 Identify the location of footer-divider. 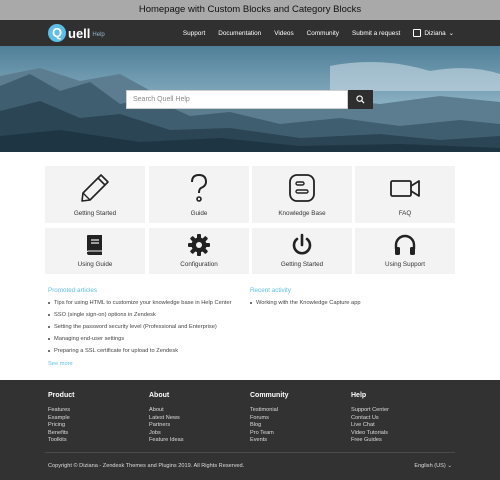
(250, 452).